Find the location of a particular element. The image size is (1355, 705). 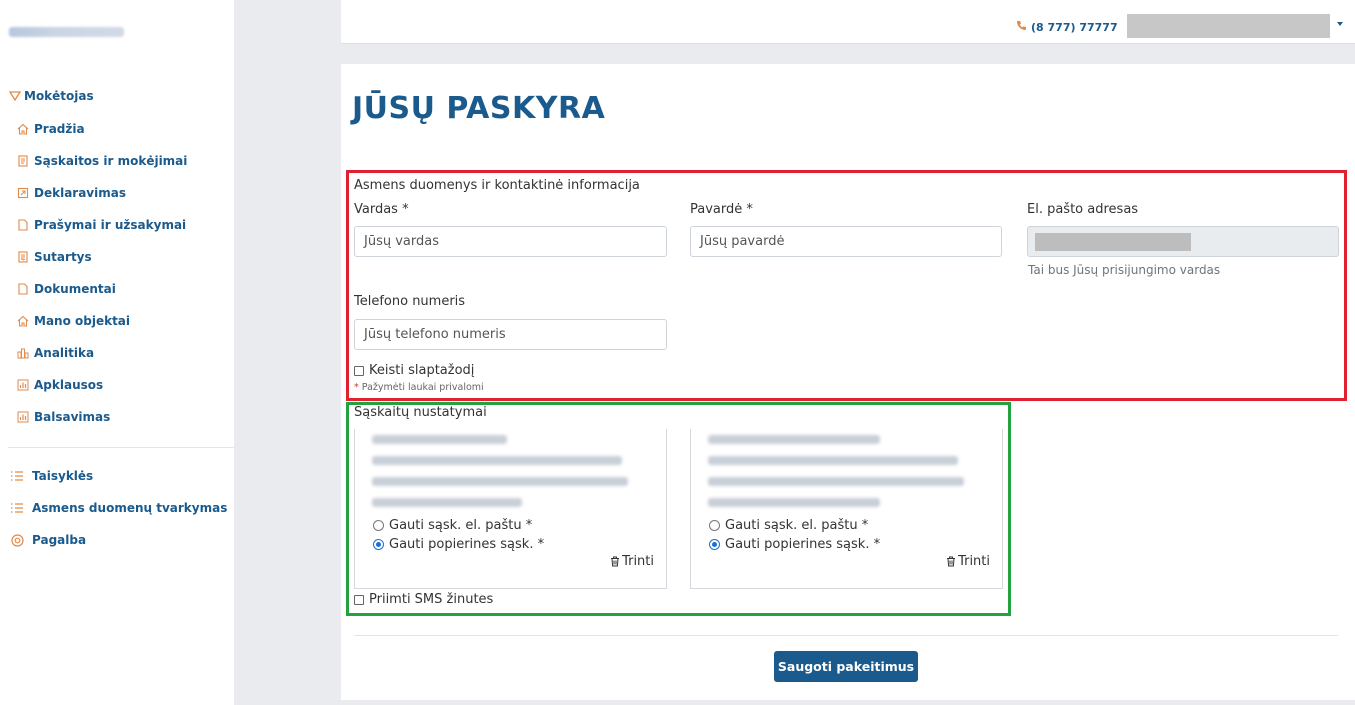

sidebar-item-pagalba: Pagalba is located at coordinates (118, 540).